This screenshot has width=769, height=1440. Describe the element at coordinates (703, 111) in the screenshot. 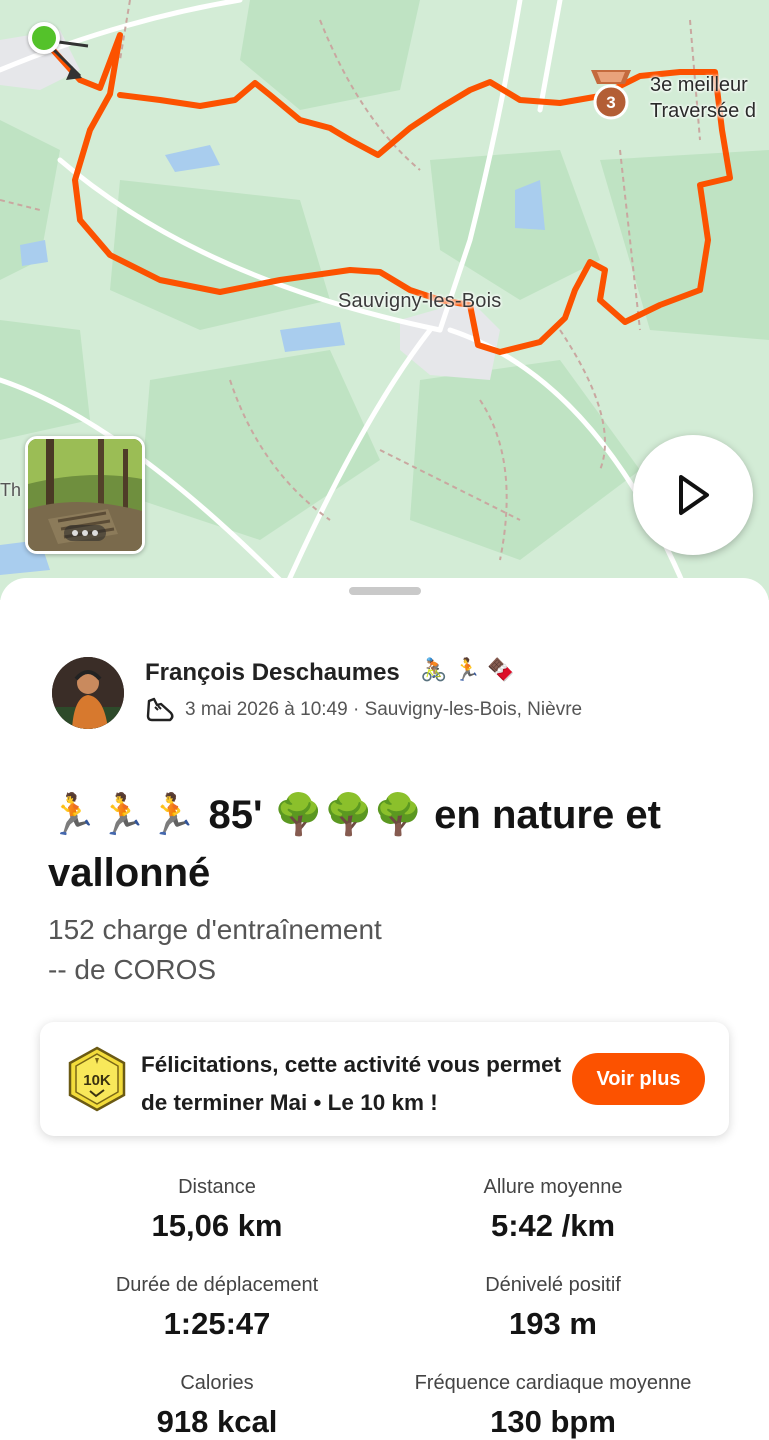

I see `segment-label-line2: Traversée d` at that location.